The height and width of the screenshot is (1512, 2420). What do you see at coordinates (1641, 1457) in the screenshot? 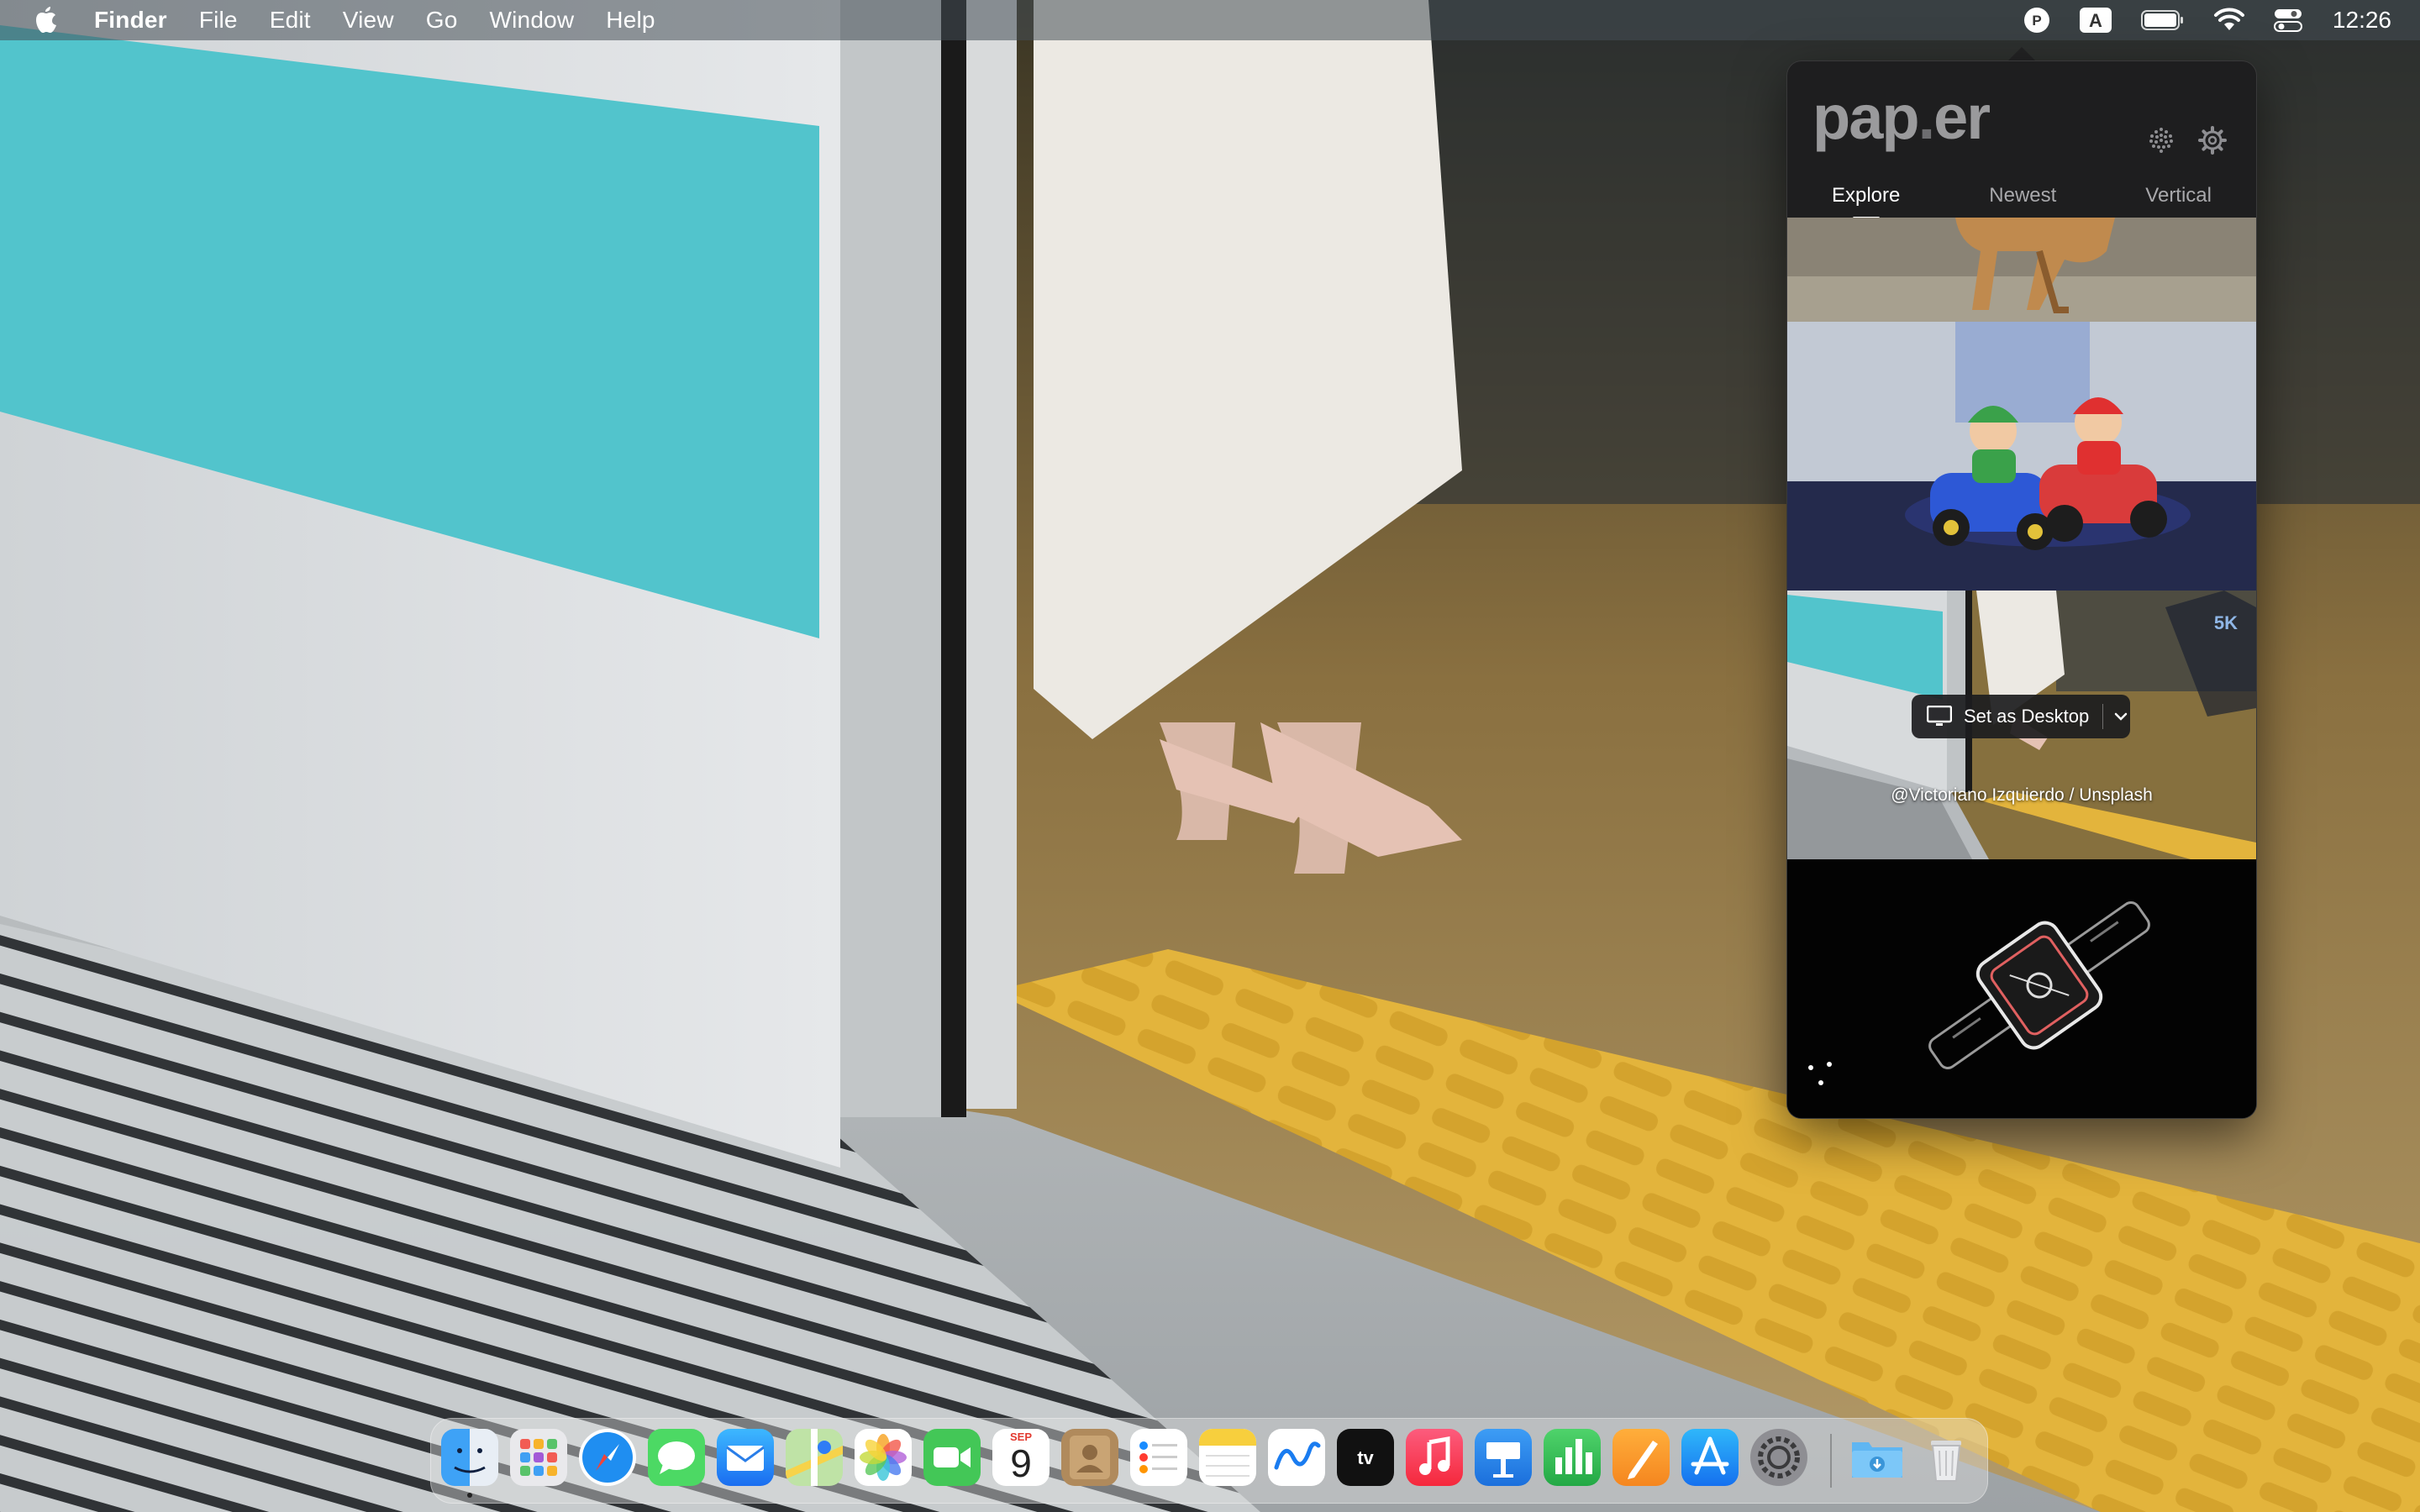
I see `pages-icon` at bounding box center [1641, 1457].